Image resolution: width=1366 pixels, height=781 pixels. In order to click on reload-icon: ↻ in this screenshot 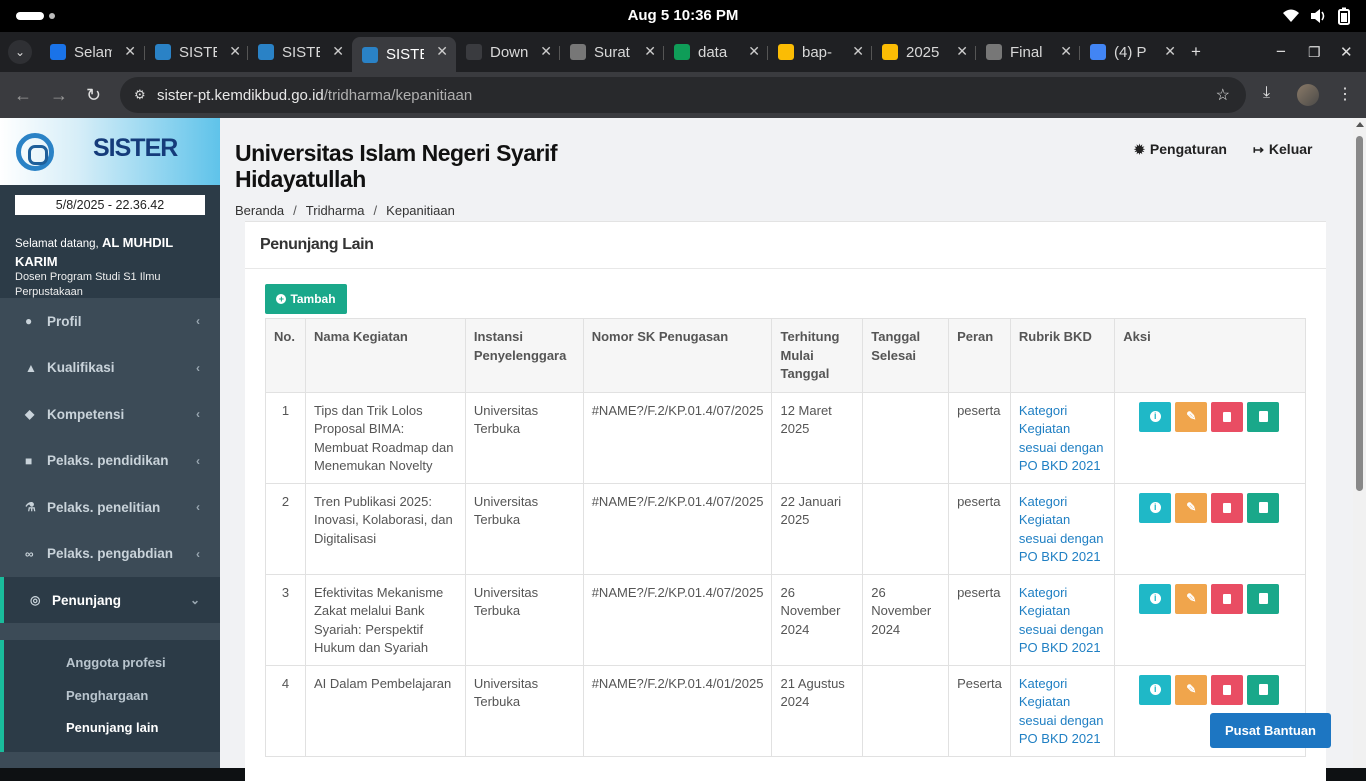, I will do `click(93, 95)`.